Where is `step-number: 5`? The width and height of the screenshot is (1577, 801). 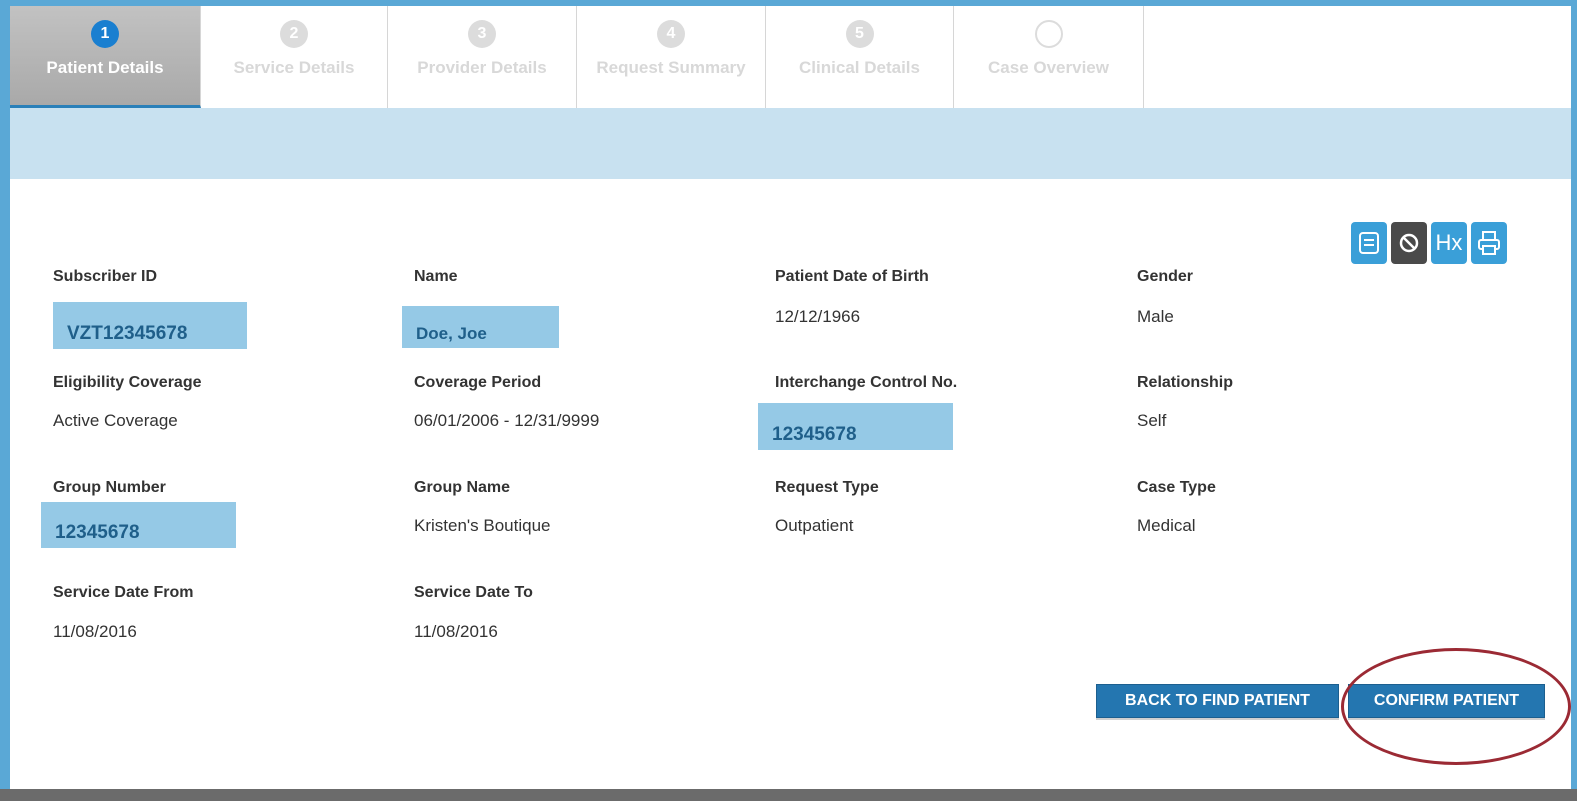 step-number: 5 is located at coordinates (859, 34).